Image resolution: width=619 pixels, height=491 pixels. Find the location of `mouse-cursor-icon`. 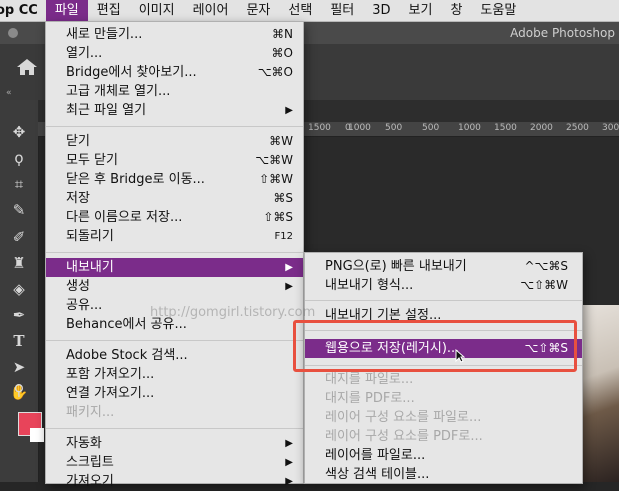

mouse-cursor-icon is located at coordinates (460, 356).